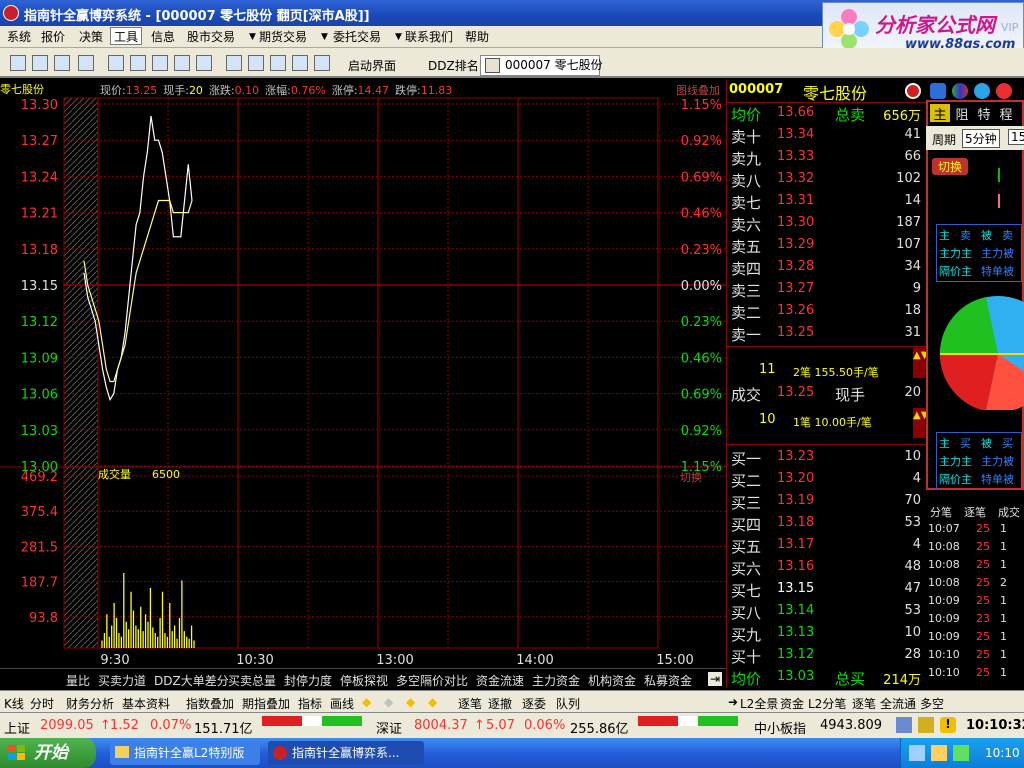  I want to click on ask-row-6: 卖四 13.28 34, so click(827, 267).